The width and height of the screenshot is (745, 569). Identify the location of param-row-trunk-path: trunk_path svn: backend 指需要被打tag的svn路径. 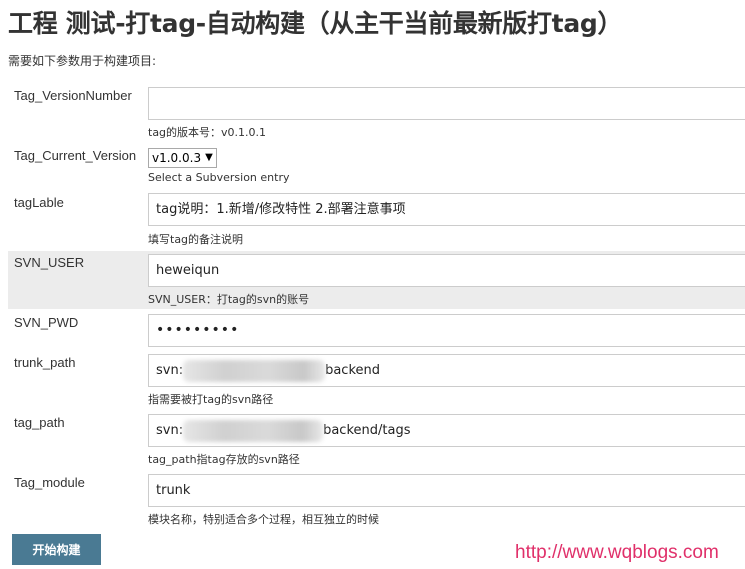
(376, 380).